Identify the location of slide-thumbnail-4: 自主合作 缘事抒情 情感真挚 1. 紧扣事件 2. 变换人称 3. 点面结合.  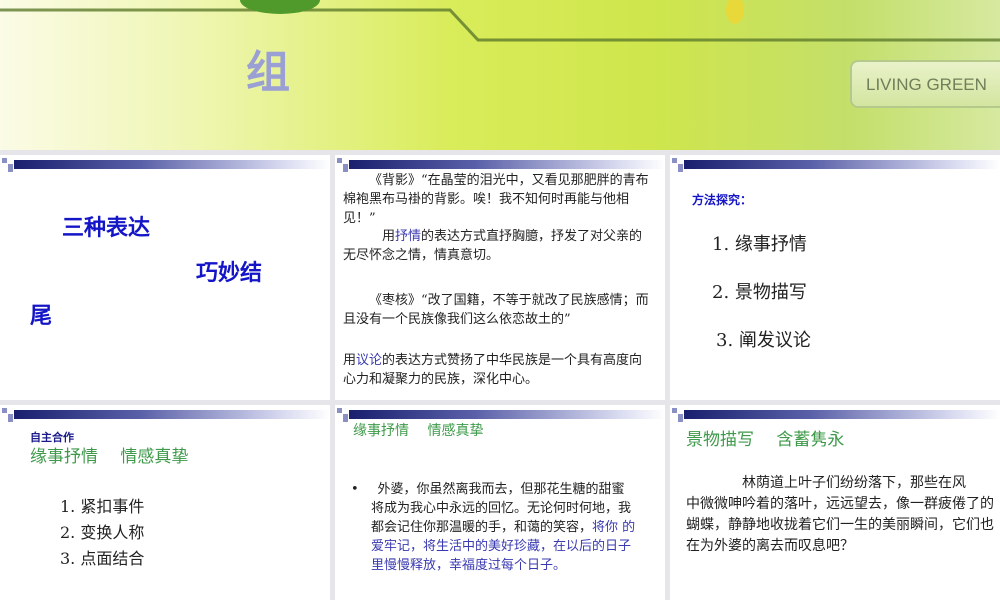
(165, 502).